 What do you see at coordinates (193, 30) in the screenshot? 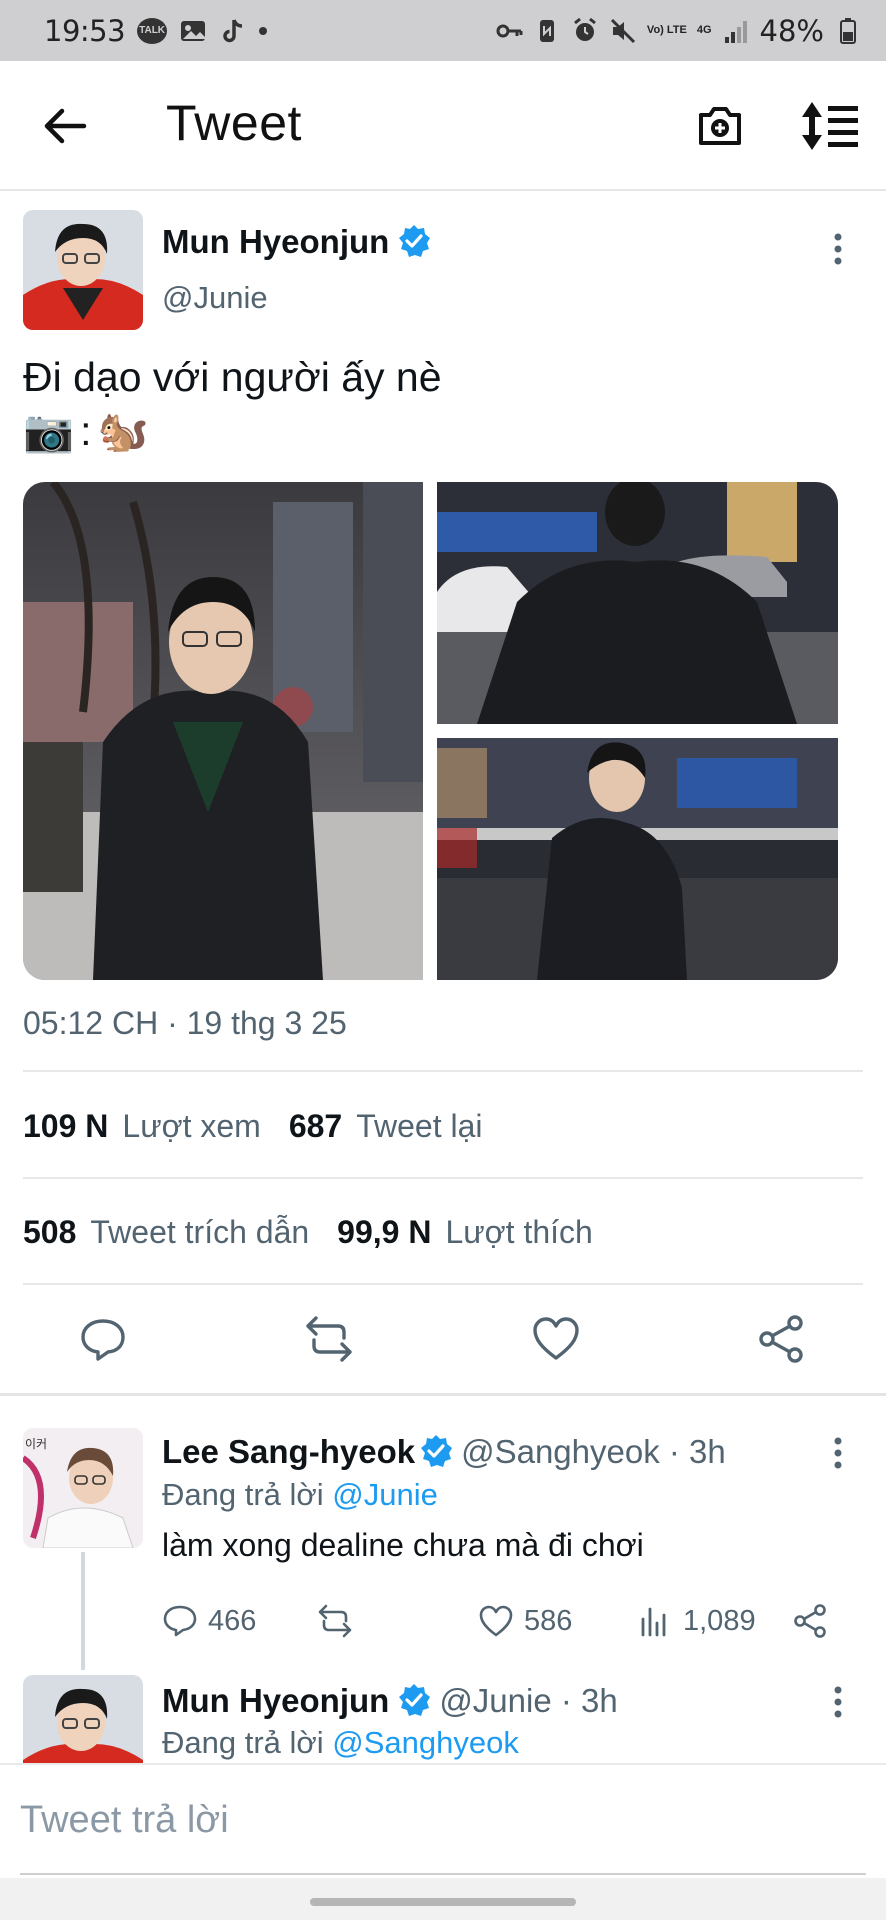
I see `gallery-notification-icon` at bounding box center [193, 30].